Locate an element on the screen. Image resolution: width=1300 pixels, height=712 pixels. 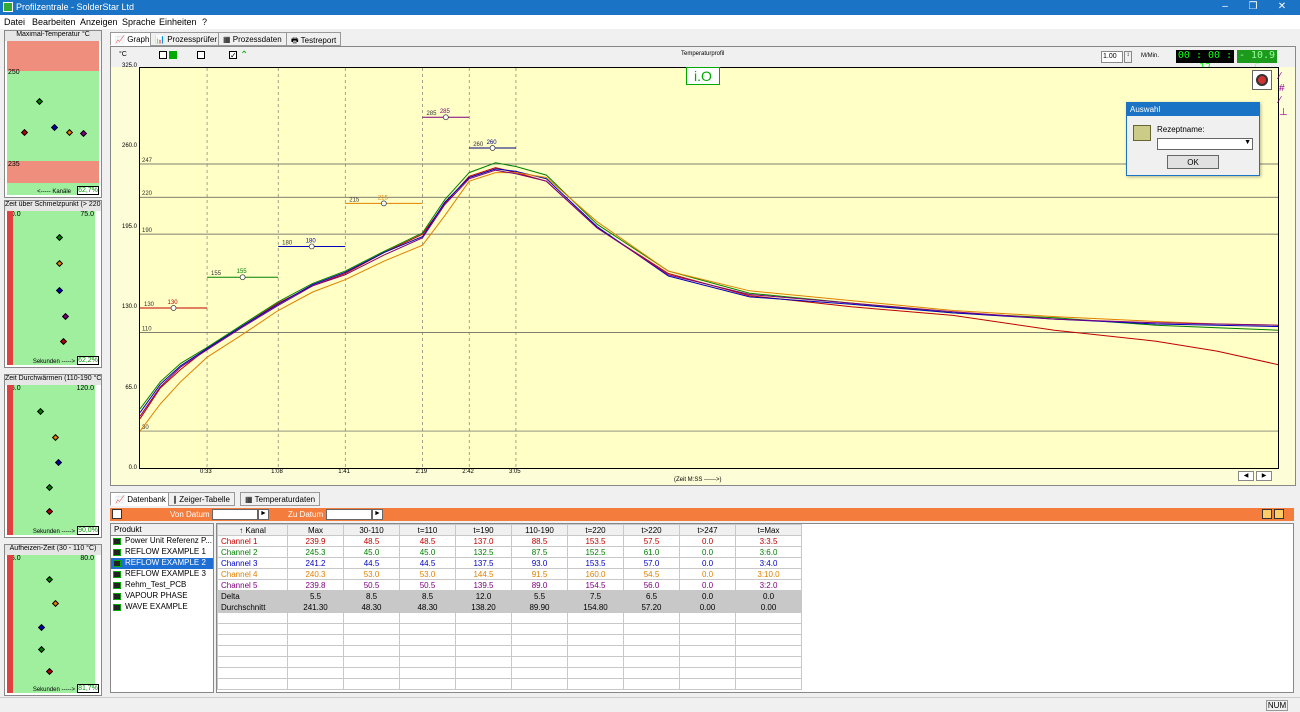
product-item: REFLOW EXAMPLE 2 is located at coordinates (162, 563).